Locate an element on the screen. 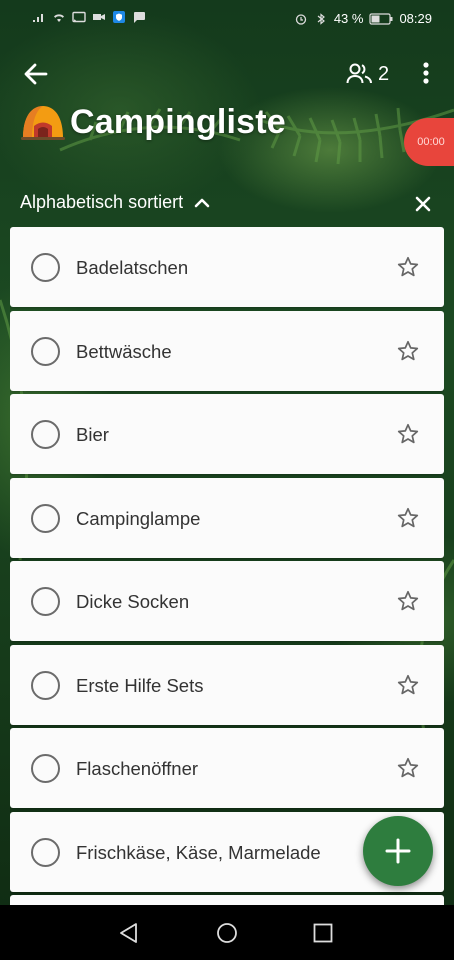  page-title: Campingliste is located at coordinates (178, 121).